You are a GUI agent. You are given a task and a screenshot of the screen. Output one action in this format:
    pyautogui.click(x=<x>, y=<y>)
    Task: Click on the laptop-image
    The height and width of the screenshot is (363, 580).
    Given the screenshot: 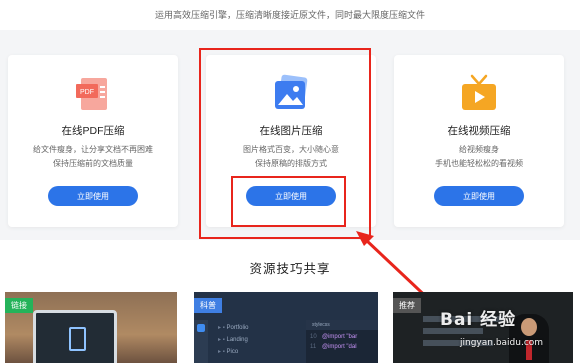 What is the action you would take?
    pyautogui.click(x=75, y=336)
    